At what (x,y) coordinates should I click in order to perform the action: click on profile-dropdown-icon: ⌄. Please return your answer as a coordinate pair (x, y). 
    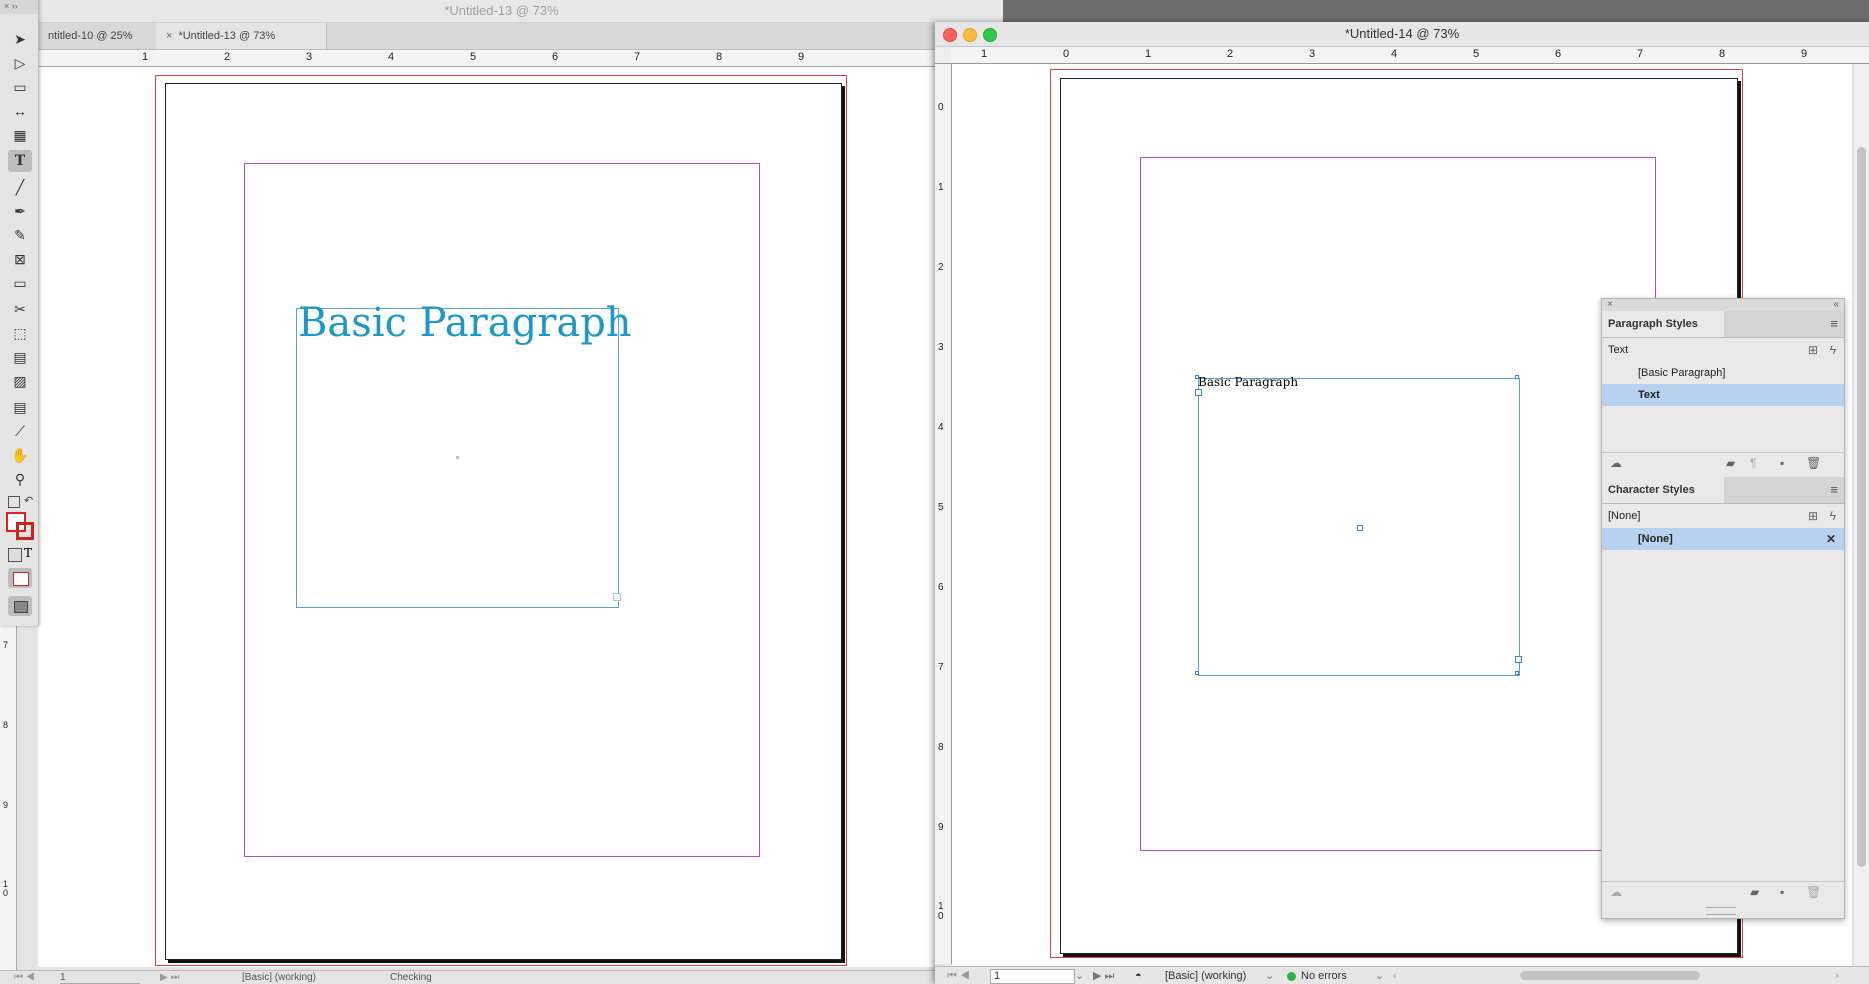
    Looking at the image, I should click on (1269, 975).